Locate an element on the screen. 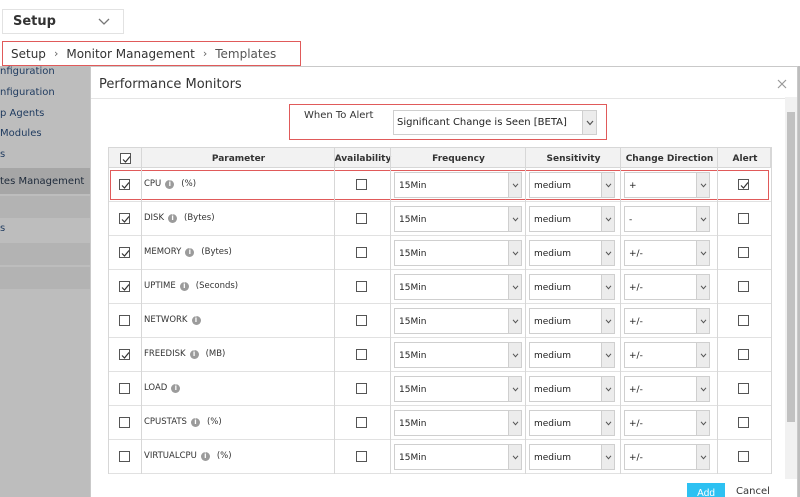  sidebar-item-selected: tes Management is located at coordinates (45, 181).